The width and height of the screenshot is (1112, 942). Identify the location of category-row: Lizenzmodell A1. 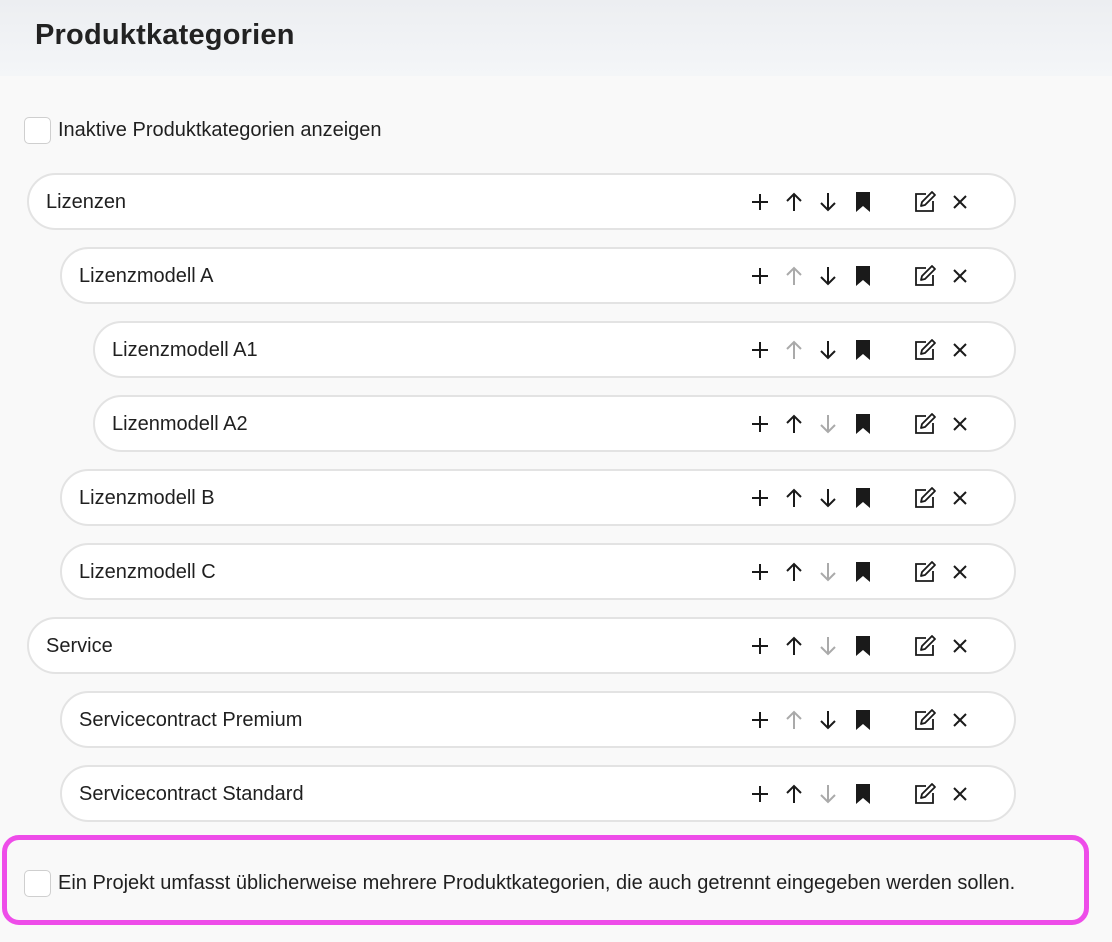
(554, 349).